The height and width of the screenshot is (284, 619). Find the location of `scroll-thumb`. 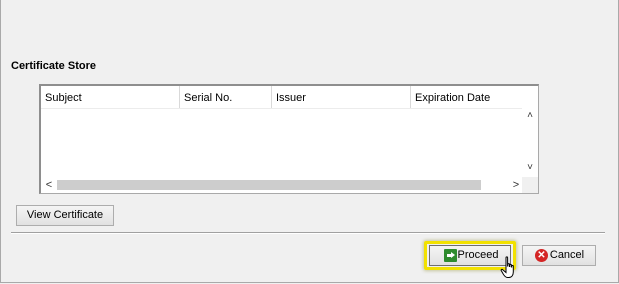

scroll-thumb is located at coordinates (269, 185).